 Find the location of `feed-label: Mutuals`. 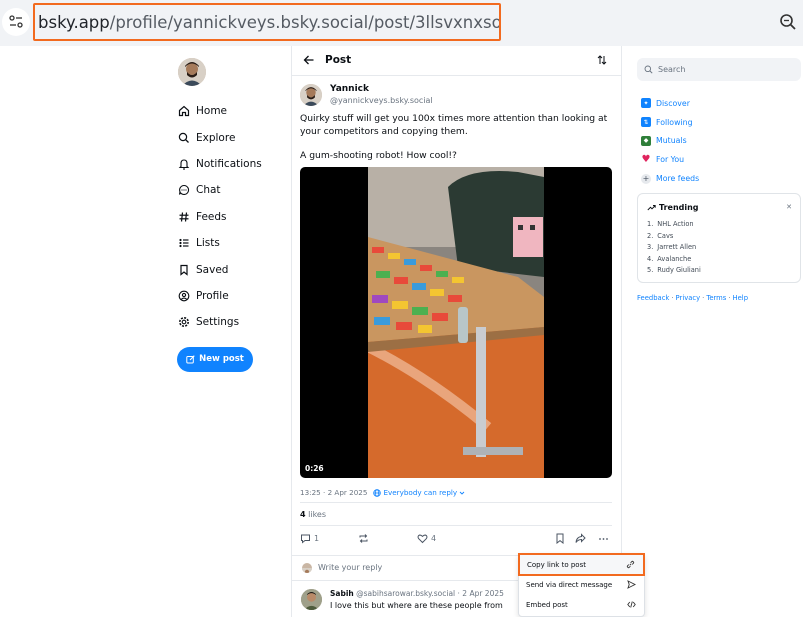

feed-label: Mutuals is located at coordinates (671, 141).